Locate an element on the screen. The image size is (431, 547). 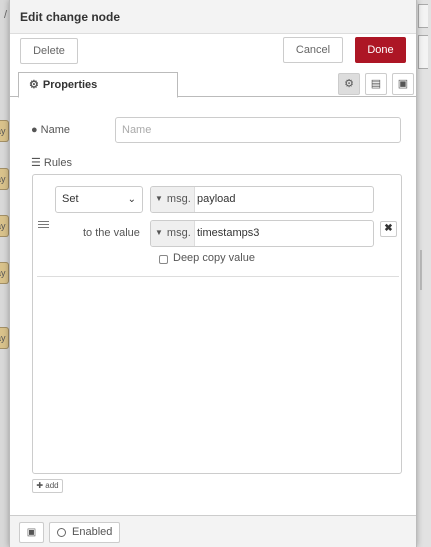
tray-footer: ▣ Enabled is located at coordinates (213, 531).